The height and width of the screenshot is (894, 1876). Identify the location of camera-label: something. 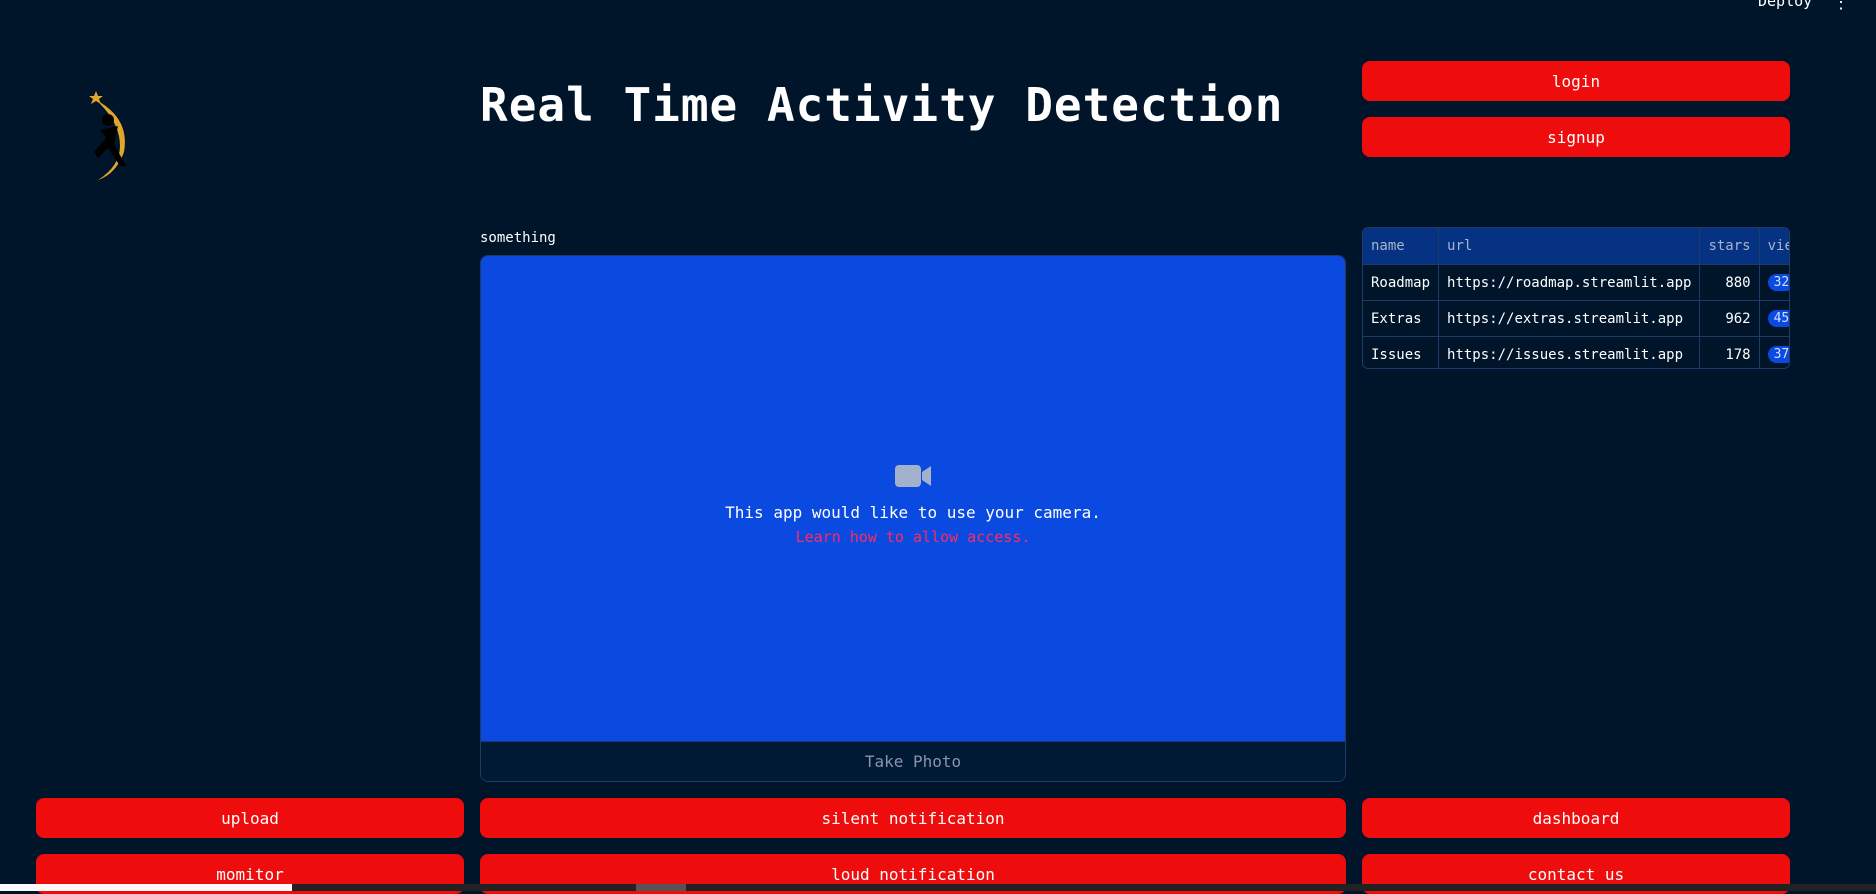
(518, 238).